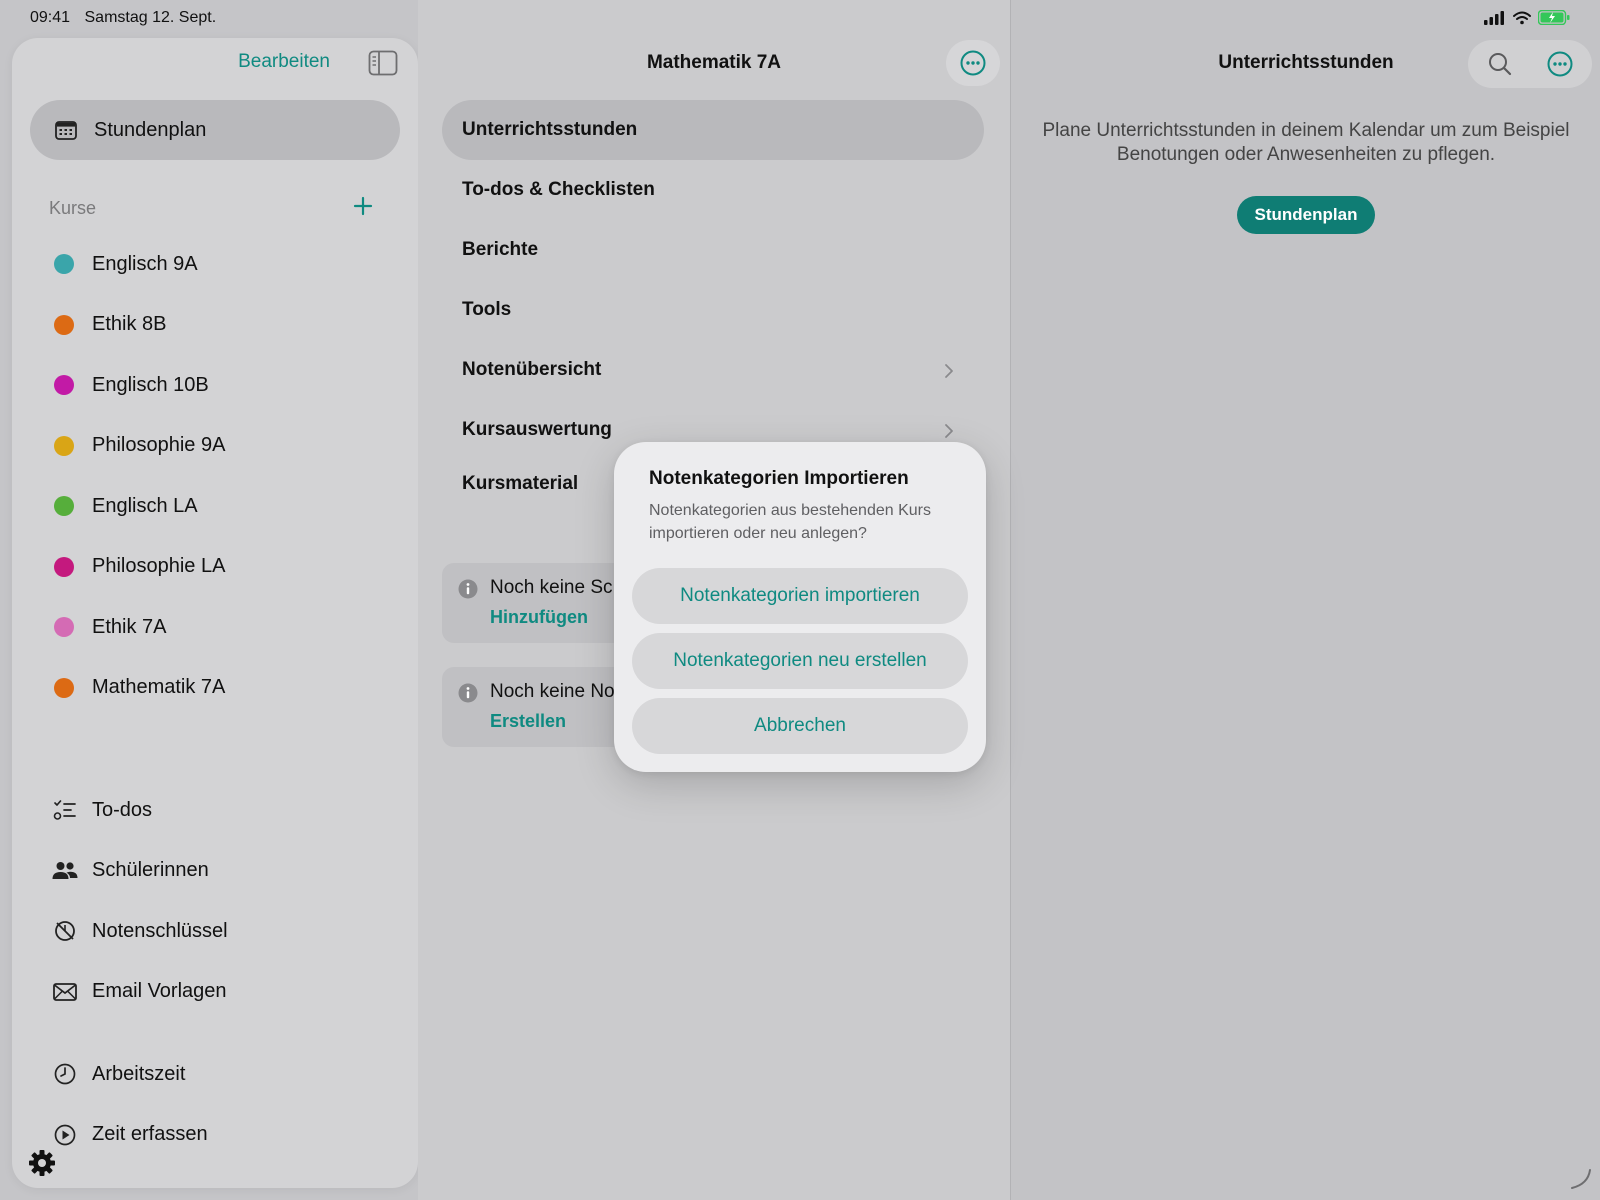 This screenshot has width=1600, height=1200. Describe the element at coordinates (215, 1074) in the screenshot. I see `sidebar-item-work-time: Arbeitszeit` at that location.